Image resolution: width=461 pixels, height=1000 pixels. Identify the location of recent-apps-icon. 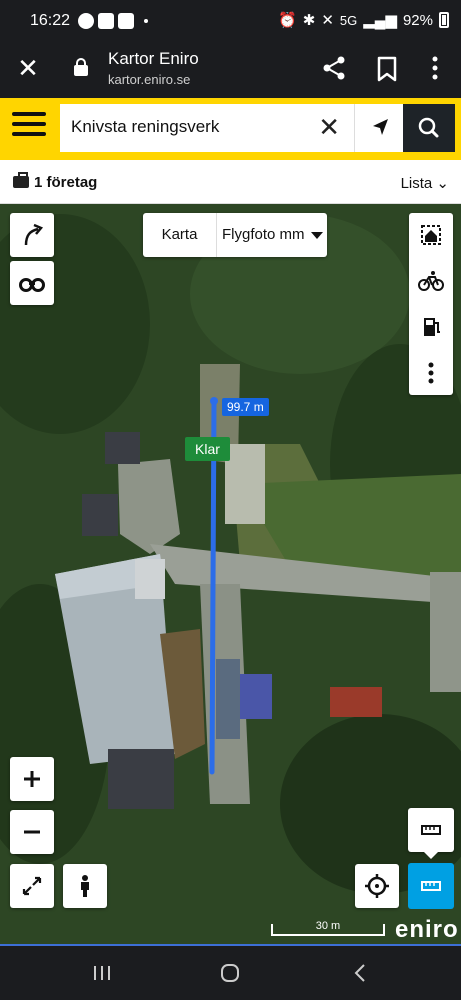
(102, 973).